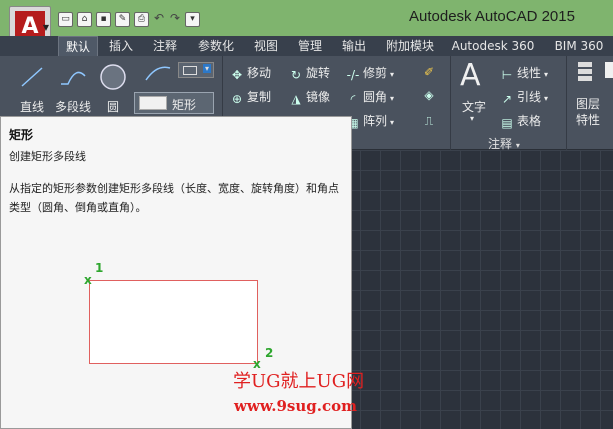  I want to click on quick-access-toolbar: ▭ ⌂ ▪ ✎ ⎙ ↶ ↷ ▾, so click(129, 19).